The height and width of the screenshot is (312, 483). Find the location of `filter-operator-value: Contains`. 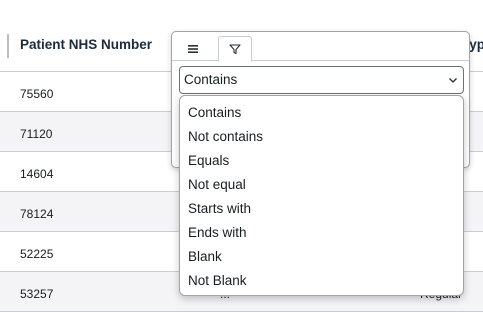

filter-operator-value: Contains is located at coordinates (211, 79).